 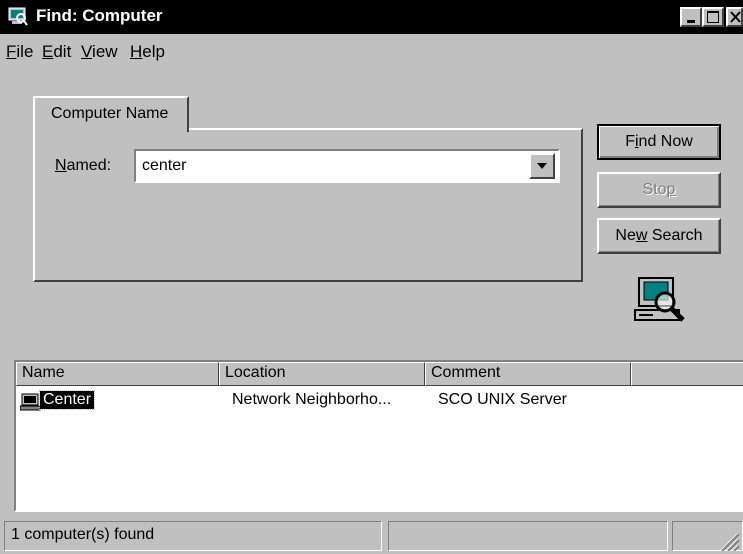 I want to click on column-header-name: Name, so click(x=117, y=374).